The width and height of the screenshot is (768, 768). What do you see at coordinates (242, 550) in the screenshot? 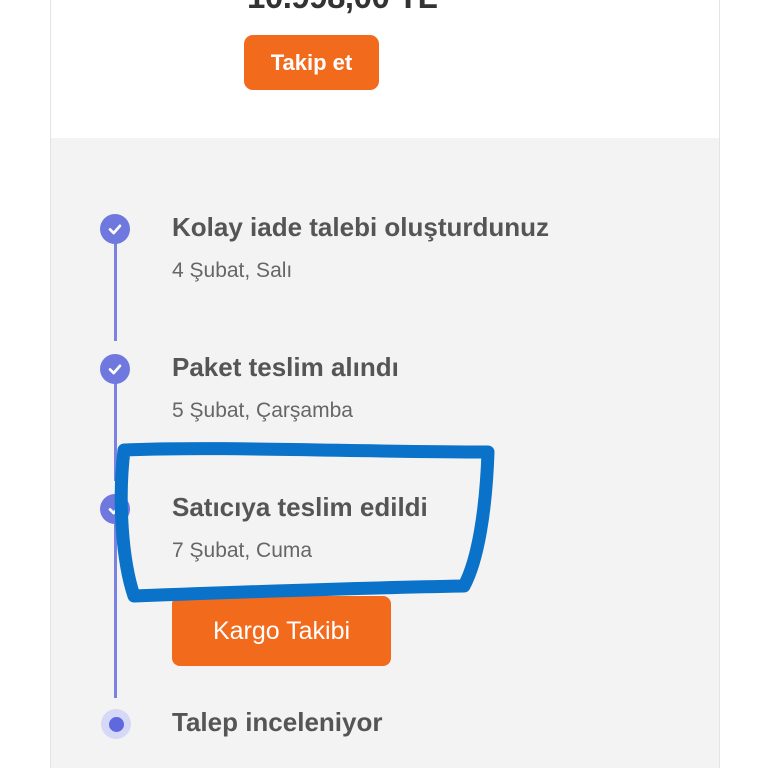
I see `step-date: 7 Şubat, Cuma` at bounding box center [242, 550].